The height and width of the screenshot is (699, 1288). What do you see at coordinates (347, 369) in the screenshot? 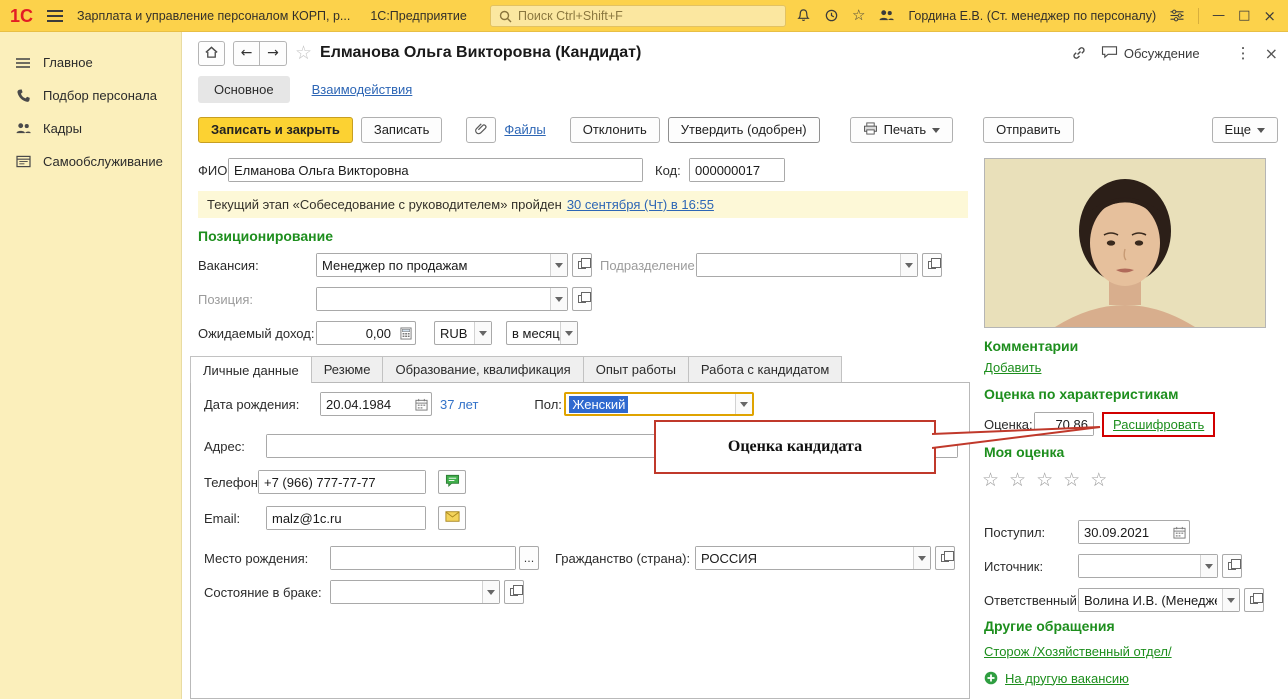
I see `tab-resume: Резюме` at bounding box center [347, 369].